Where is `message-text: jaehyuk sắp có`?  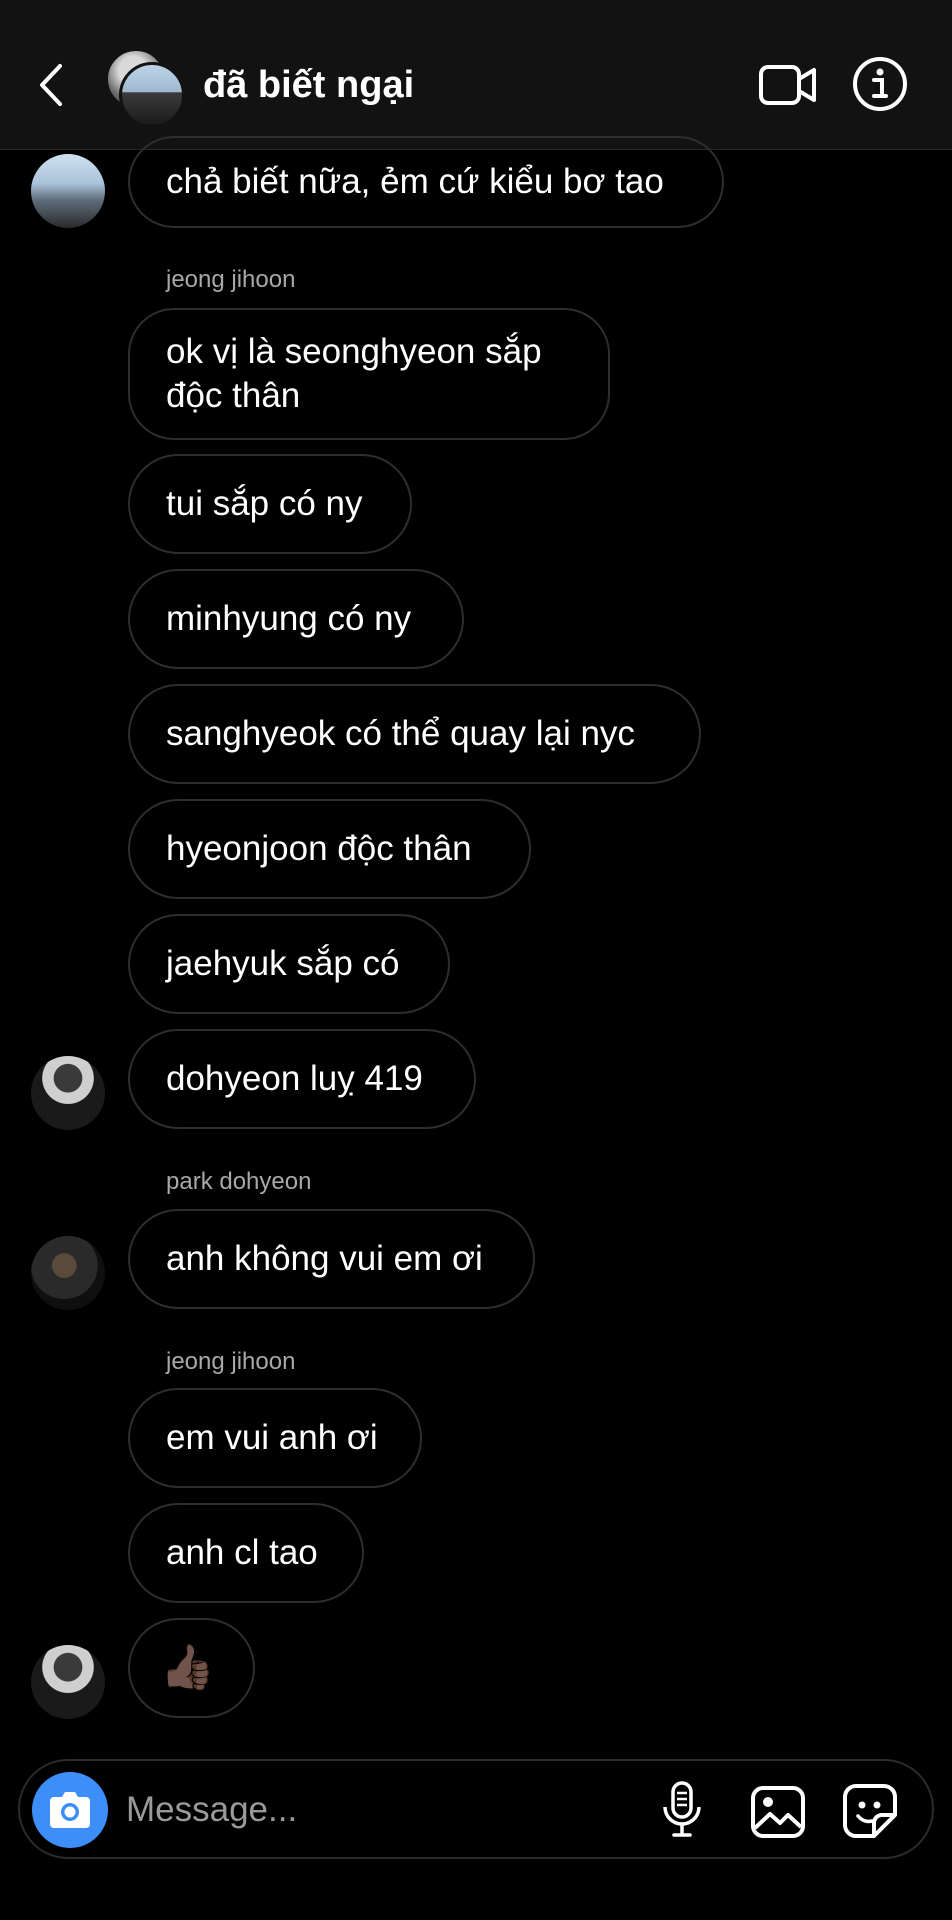 message-text: jaehyuk sắp có is located at coordinates (283, 963).